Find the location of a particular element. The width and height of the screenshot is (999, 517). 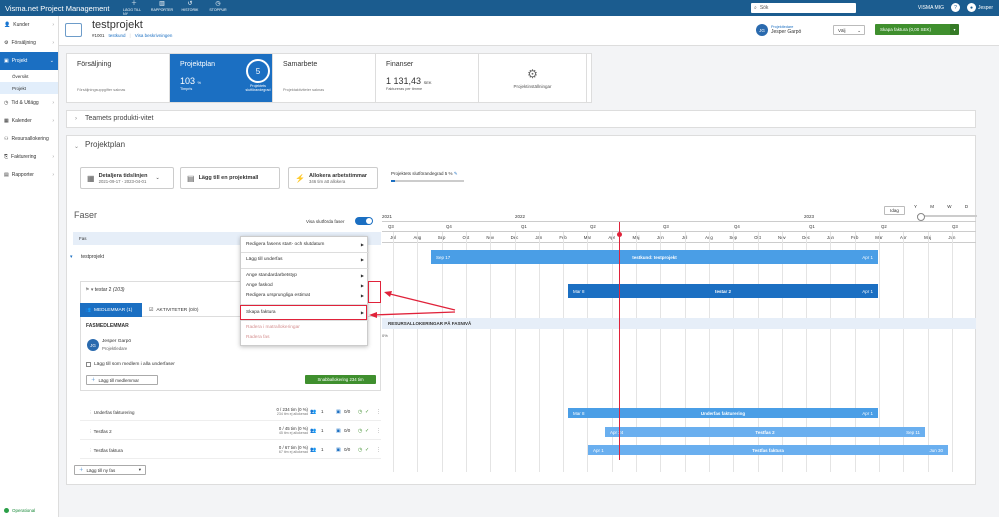

quarter-label: Q3 is located at coordinates (955, 226).